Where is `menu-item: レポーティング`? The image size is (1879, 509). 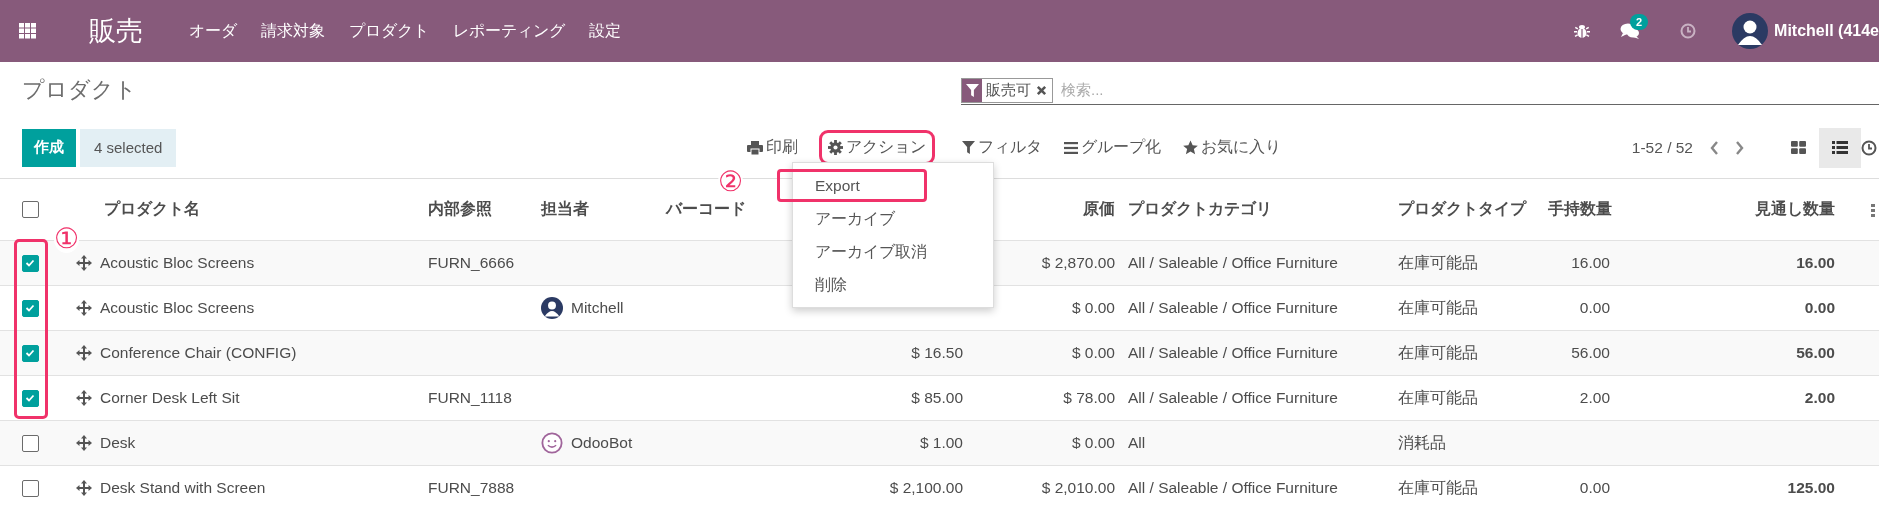
menu-item: レポーティング is located at coordinates (509, 31).